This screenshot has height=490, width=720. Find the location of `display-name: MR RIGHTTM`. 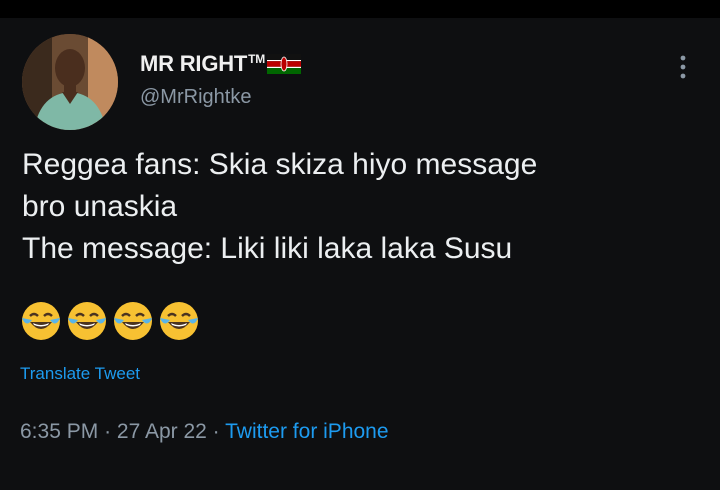

display-name: MR RIGHTTM is located at coordinates (203, 63).